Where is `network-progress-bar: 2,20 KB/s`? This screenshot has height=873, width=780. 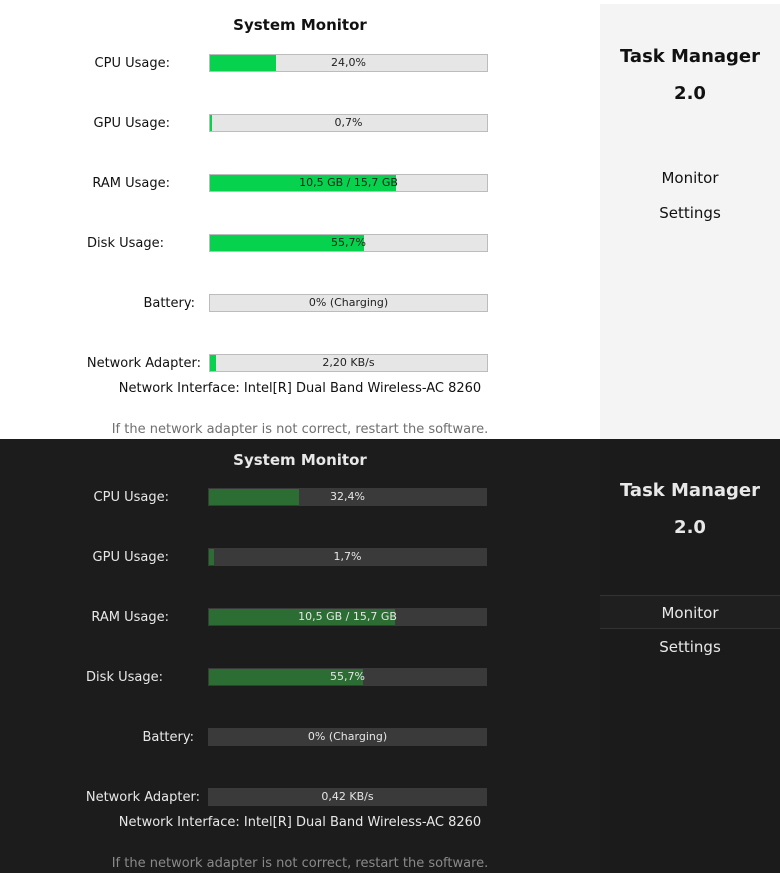 network-progress-bar: 2,20 KB/s is located at coordinates (348, 363).